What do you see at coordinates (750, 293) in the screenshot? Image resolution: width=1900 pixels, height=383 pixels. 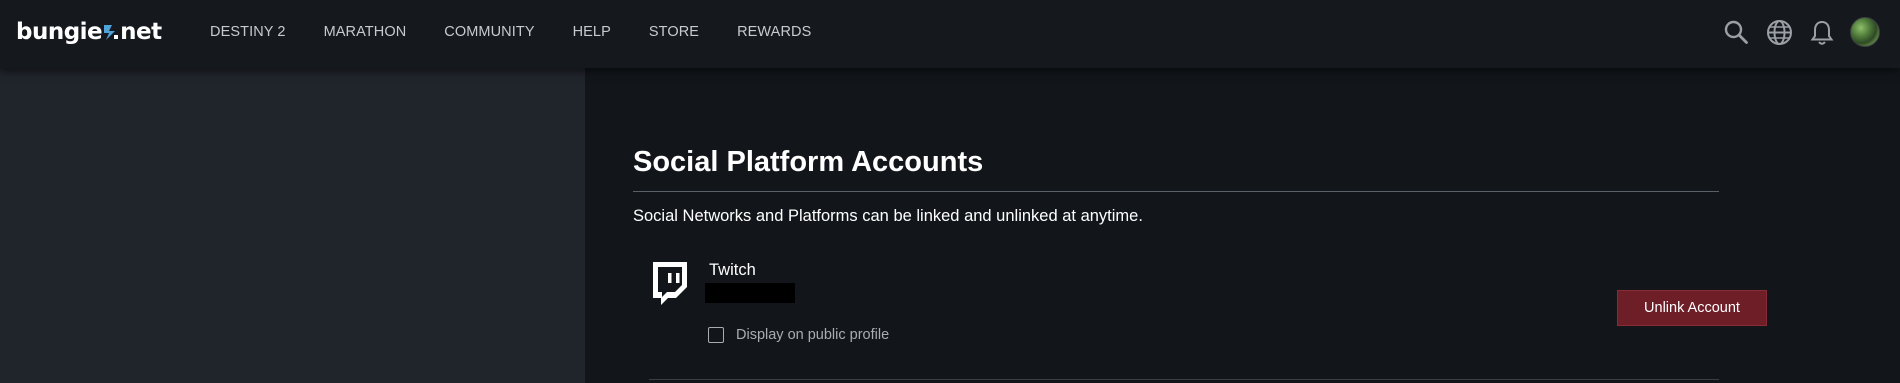 I see `redacted-username` at bounding box center [750, 293].